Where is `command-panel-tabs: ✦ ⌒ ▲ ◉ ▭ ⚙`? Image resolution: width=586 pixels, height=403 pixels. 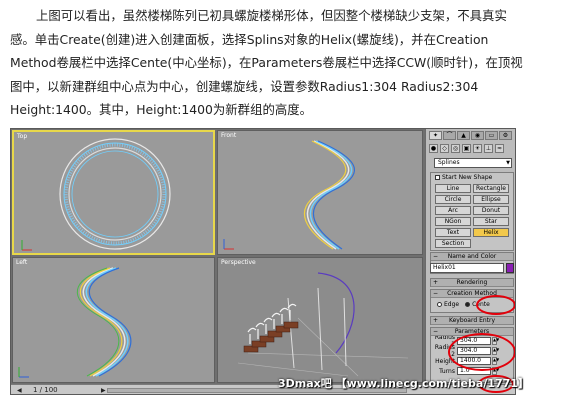
command-panel-tabs: ✦ ⌒ ▲ ◉ ▭ ⚙ is located at coordinates (472, 135).